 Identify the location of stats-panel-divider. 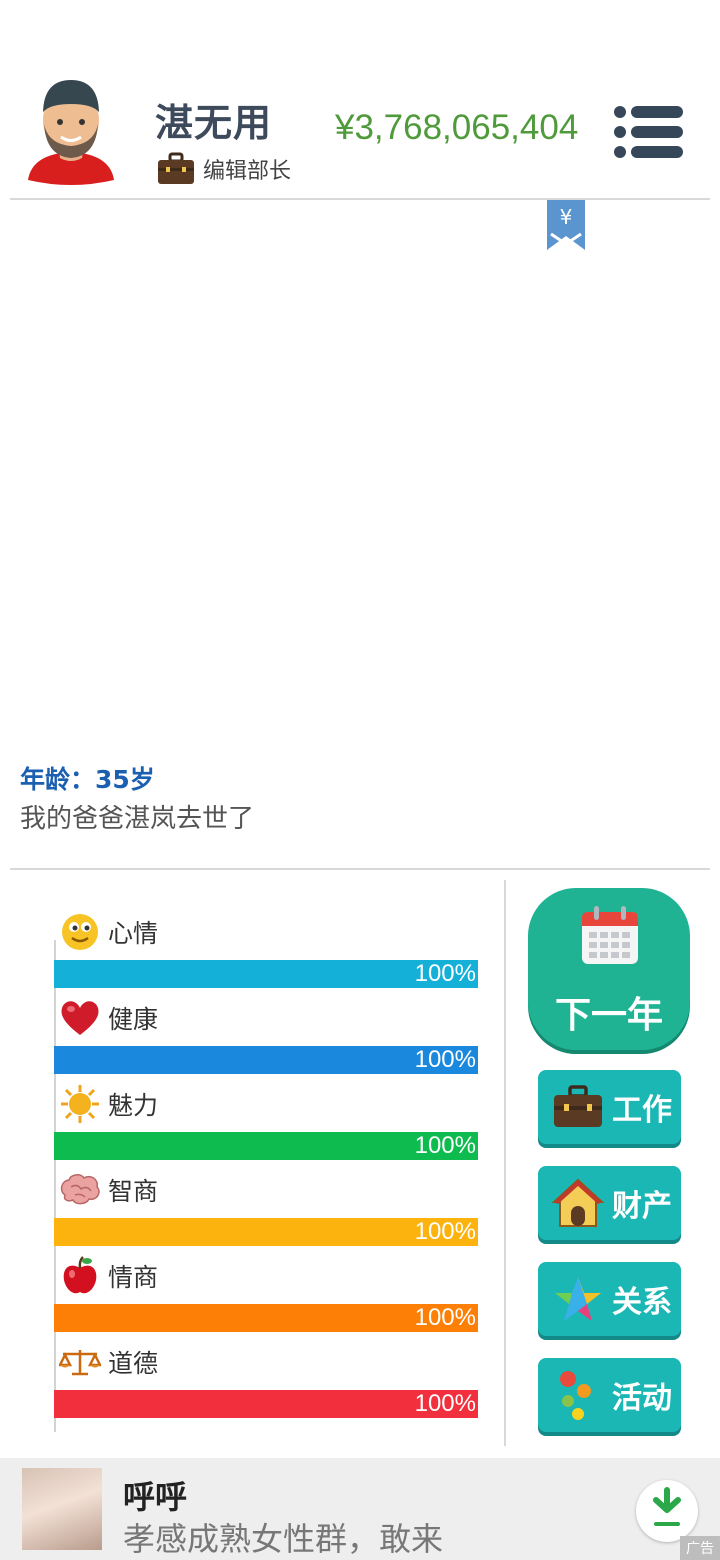
(505, 1163).